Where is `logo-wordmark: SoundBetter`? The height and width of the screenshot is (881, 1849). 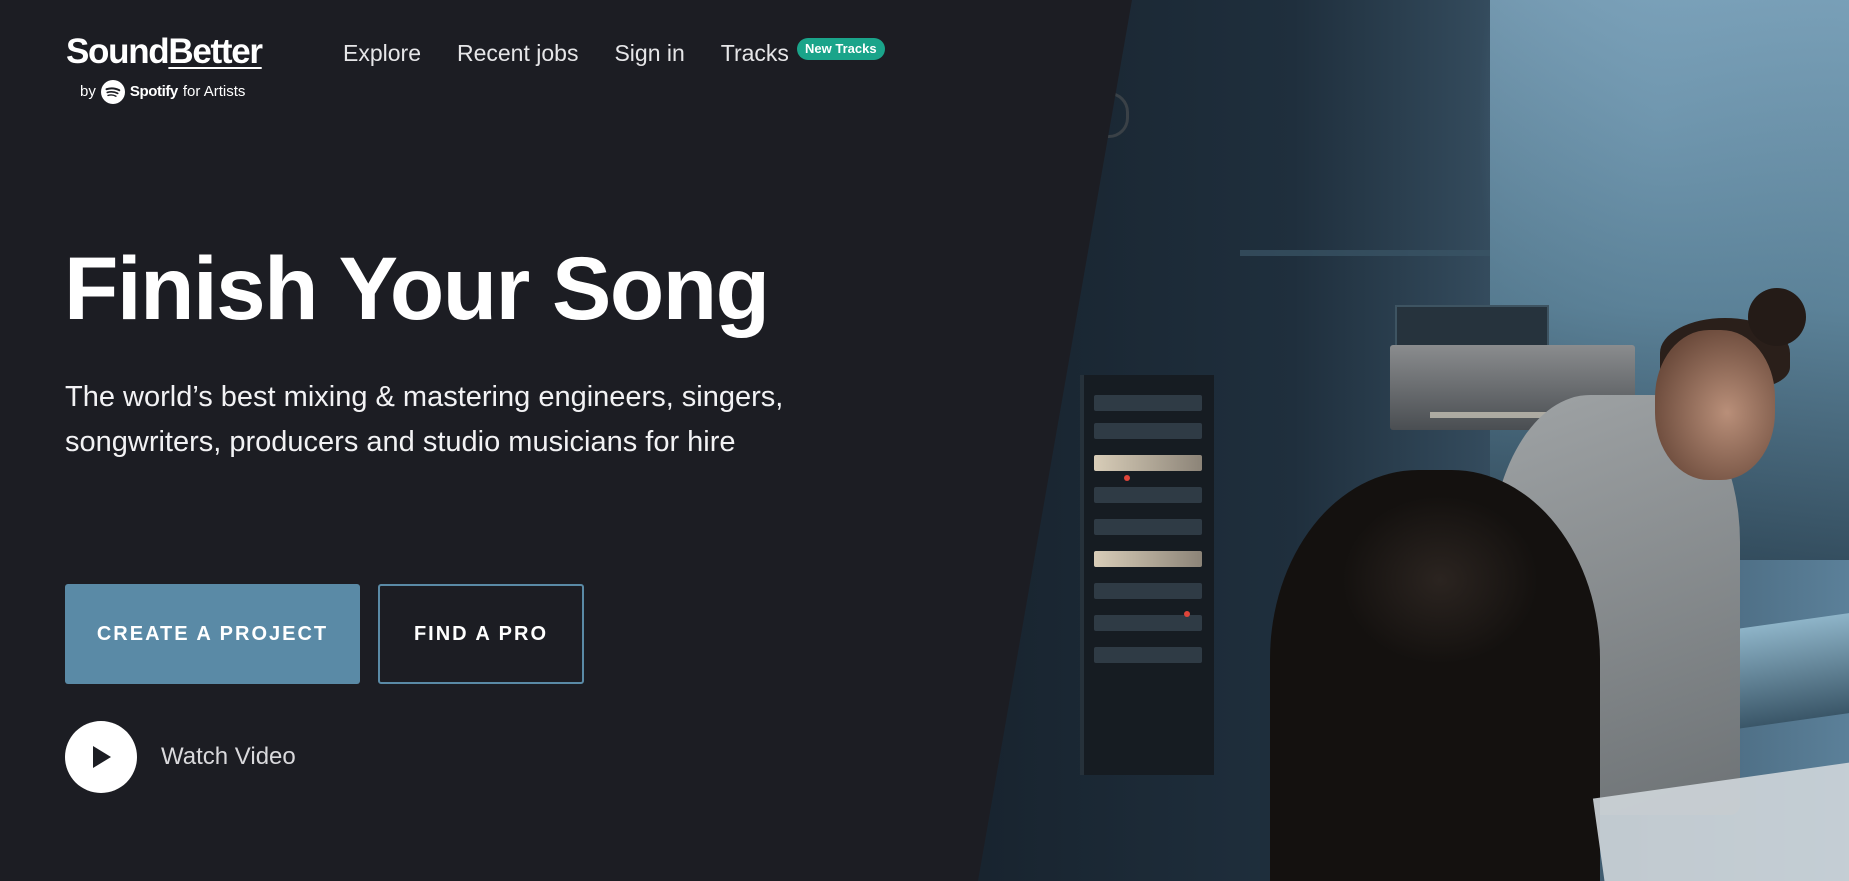
logo-wordmark: SoundBetter is located at coordinates (164, 51).